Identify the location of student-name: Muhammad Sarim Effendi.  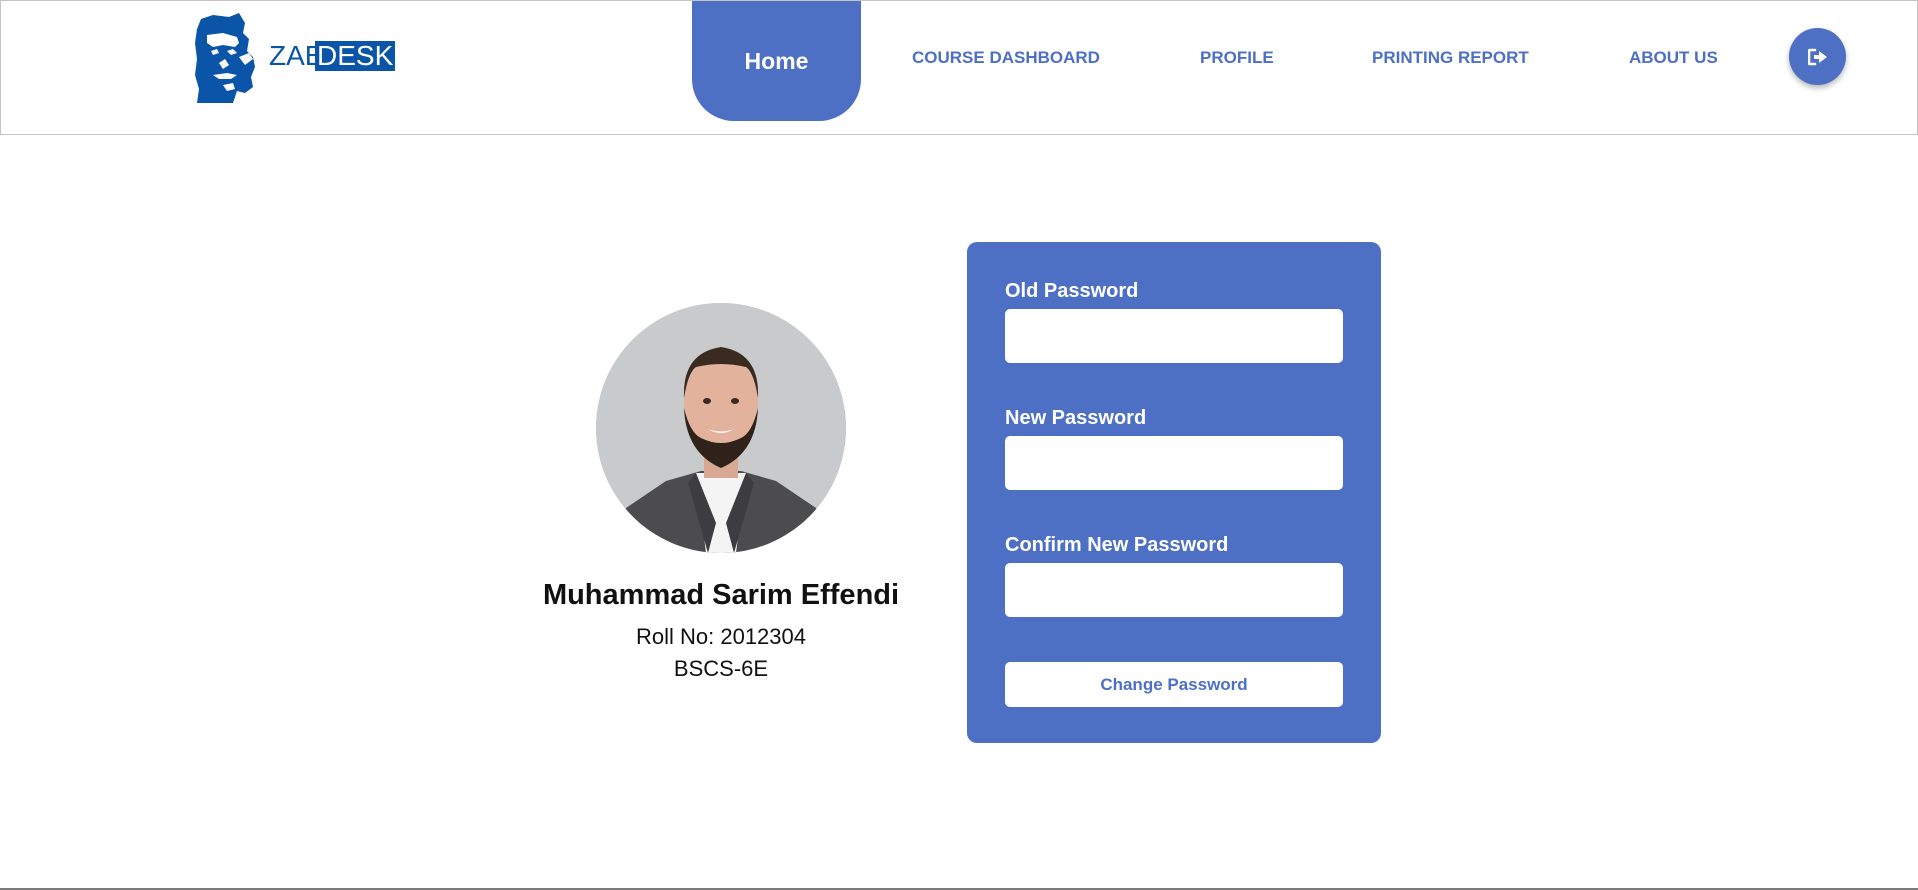
(721, 595).